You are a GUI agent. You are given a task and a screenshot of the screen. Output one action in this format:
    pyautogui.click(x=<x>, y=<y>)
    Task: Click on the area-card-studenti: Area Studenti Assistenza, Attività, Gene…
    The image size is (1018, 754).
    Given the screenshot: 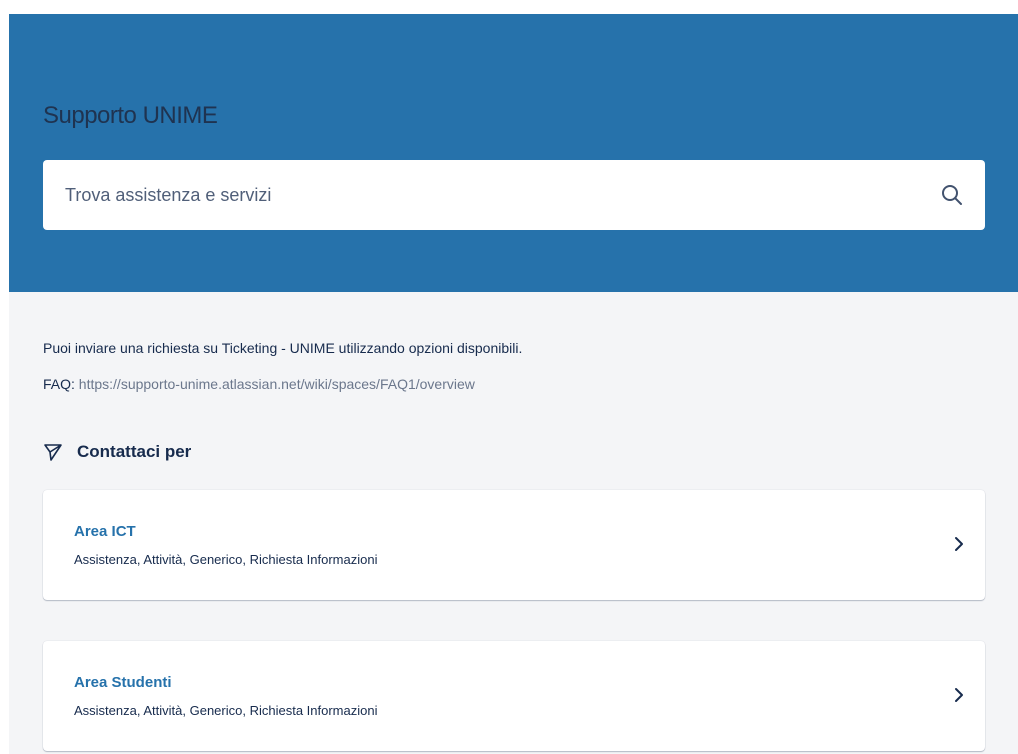 What is the action you would take?
    pyautogui.click(x=514, y=696)
    